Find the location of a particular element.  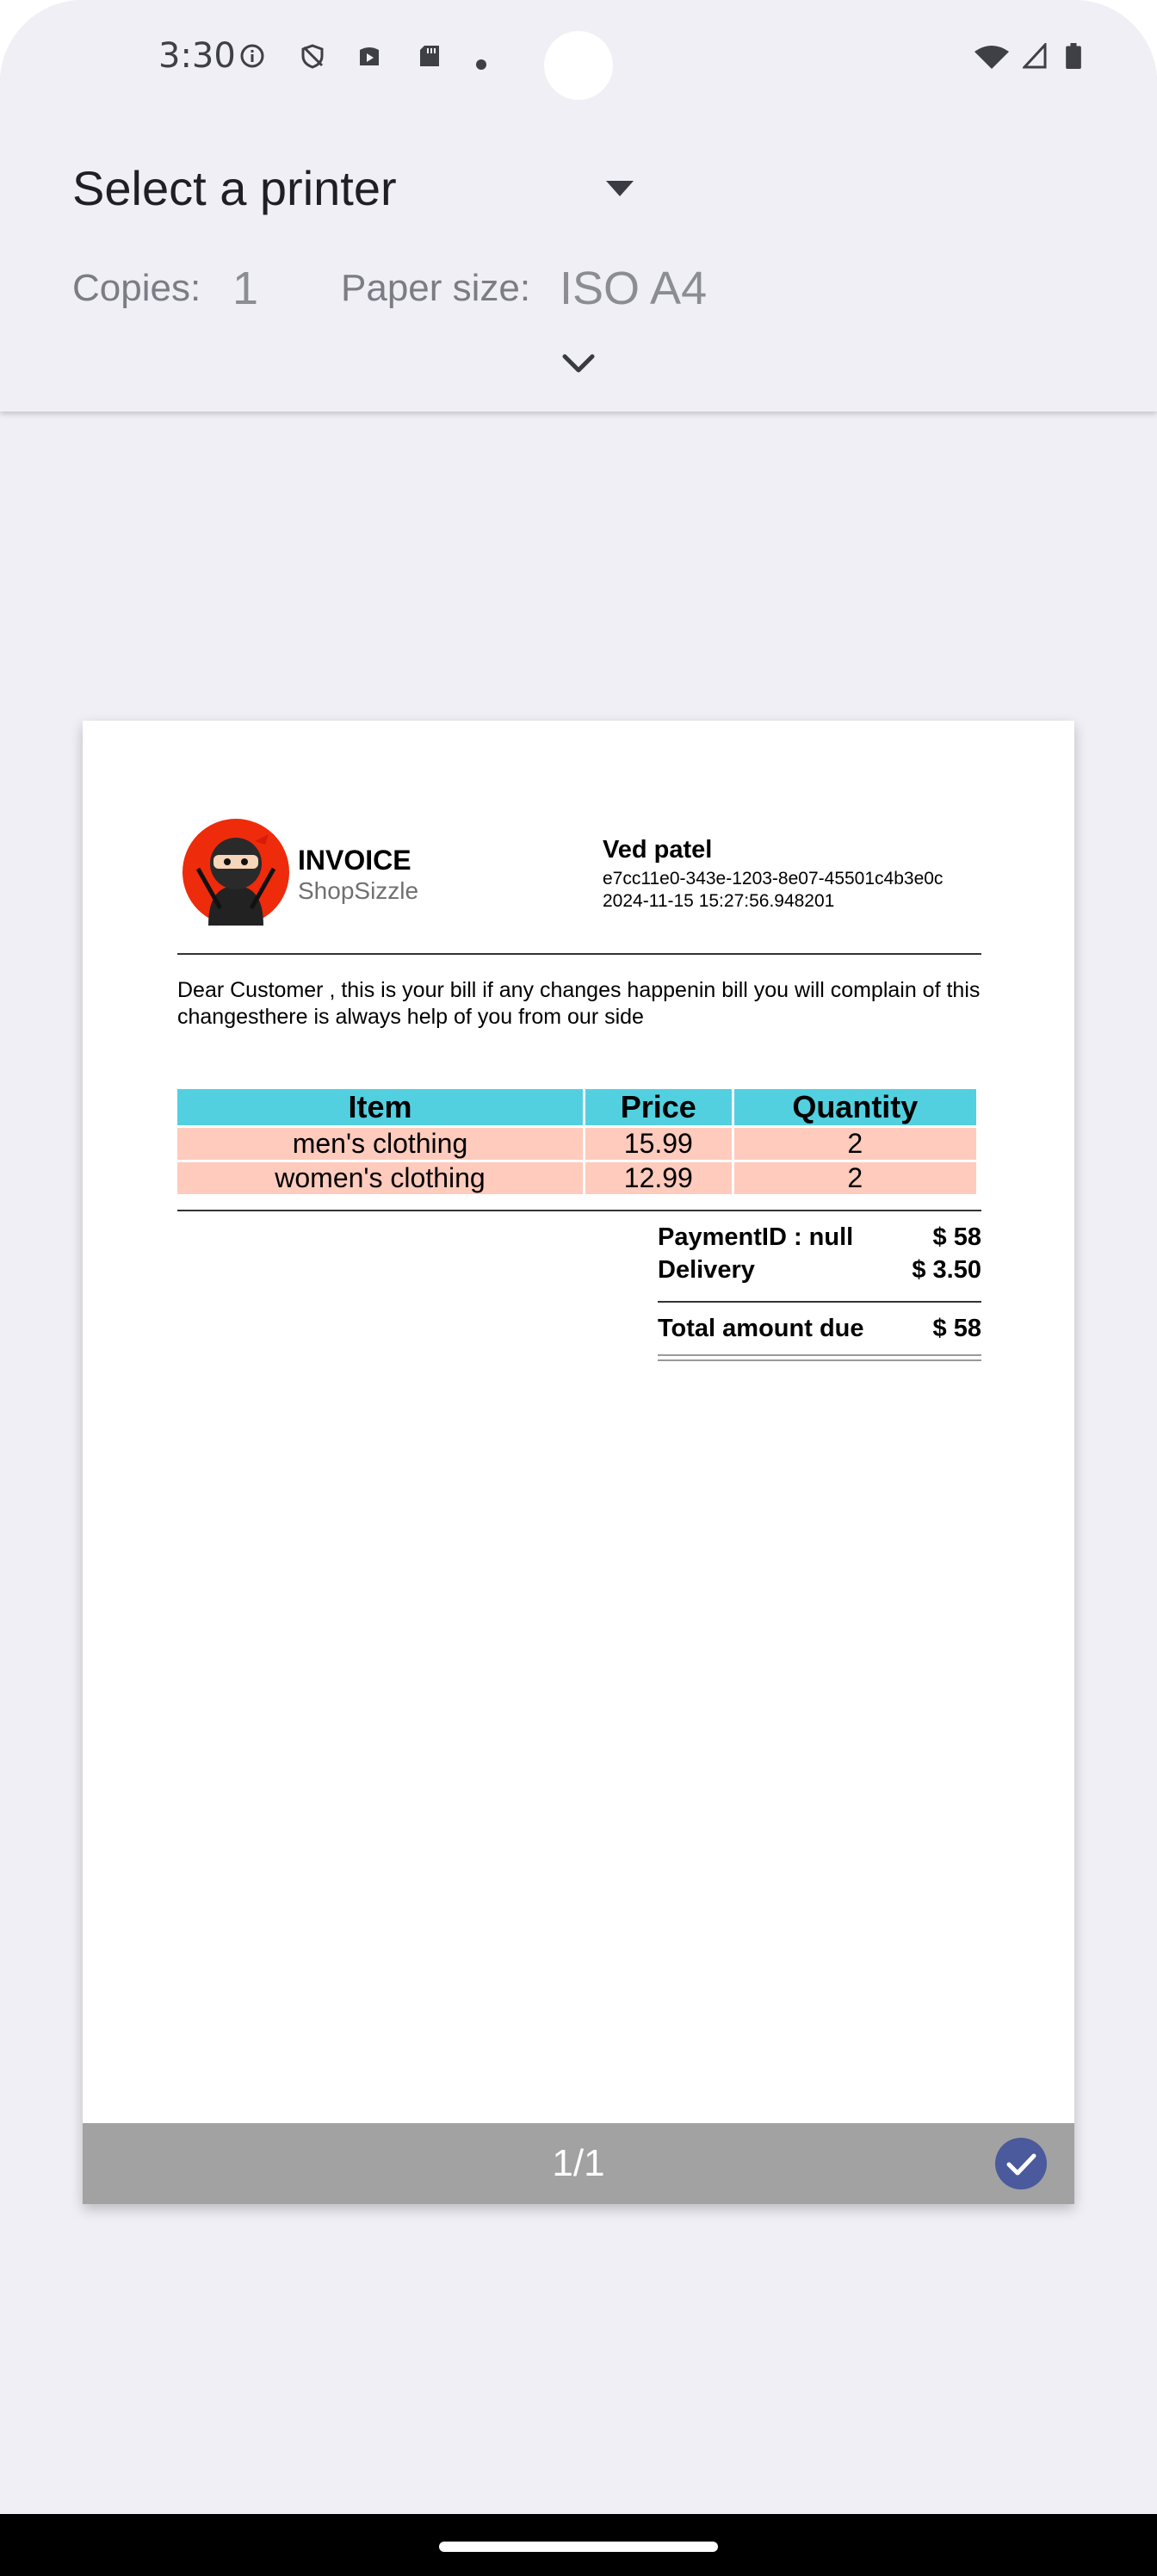

page-indicator: 1/1 is located at coordinates (579, 2163).